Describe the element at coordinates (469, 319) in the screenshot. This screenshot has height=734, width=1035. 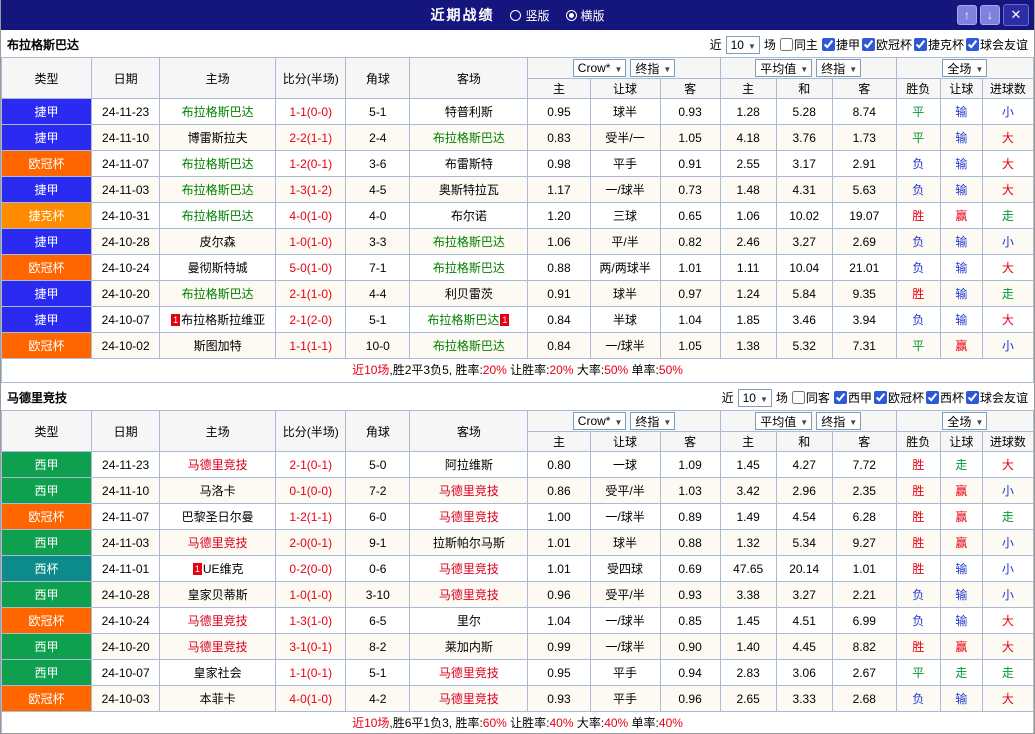
I see `away-team-cell: 布拉格斯巴达 1` at that location.